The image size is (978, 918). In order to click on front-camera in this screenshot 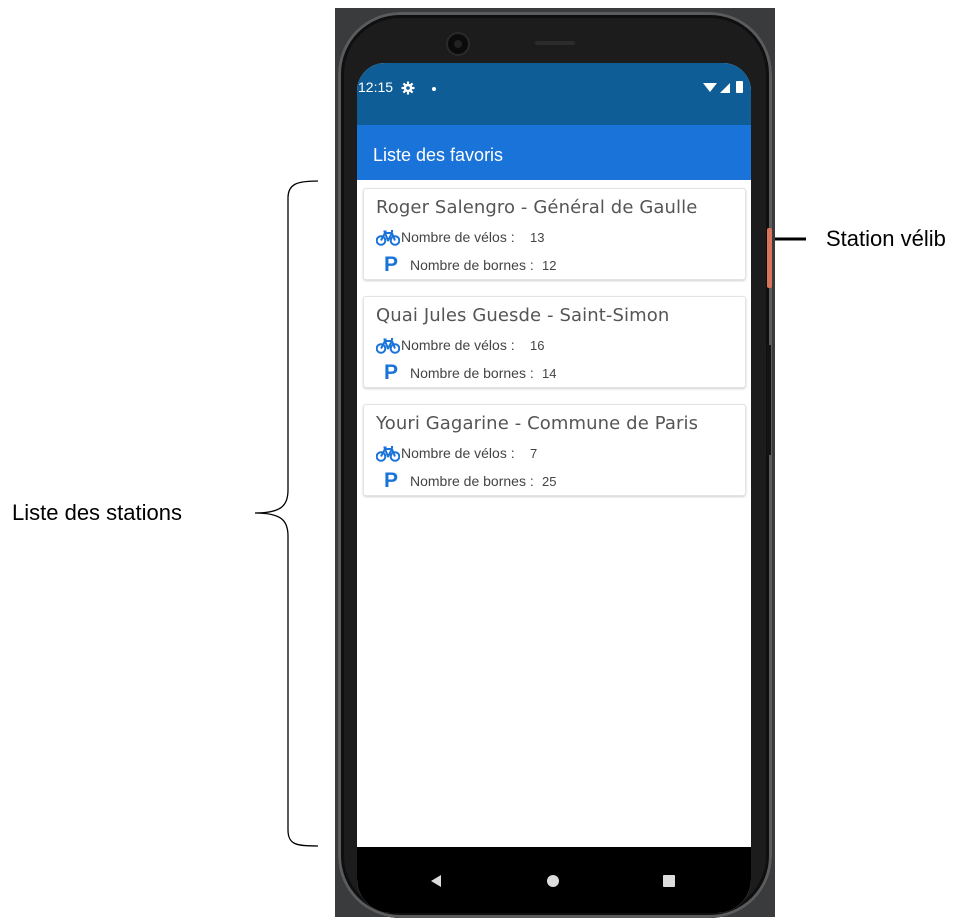, I will do `click(458, 44)`.